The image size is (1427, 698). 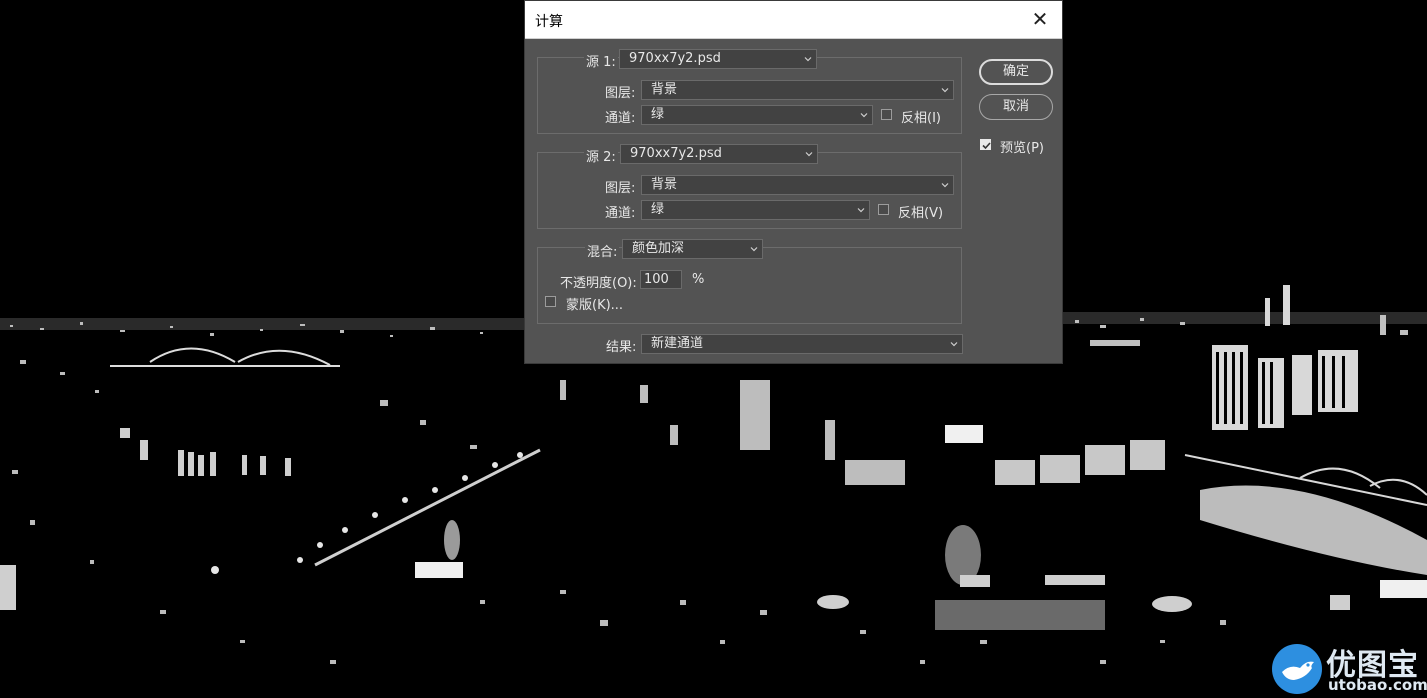 What do you see at coordinates (1297, 669) in the screenshot?
I see `bird-logo-icon` at bounding box center [1297, 669].